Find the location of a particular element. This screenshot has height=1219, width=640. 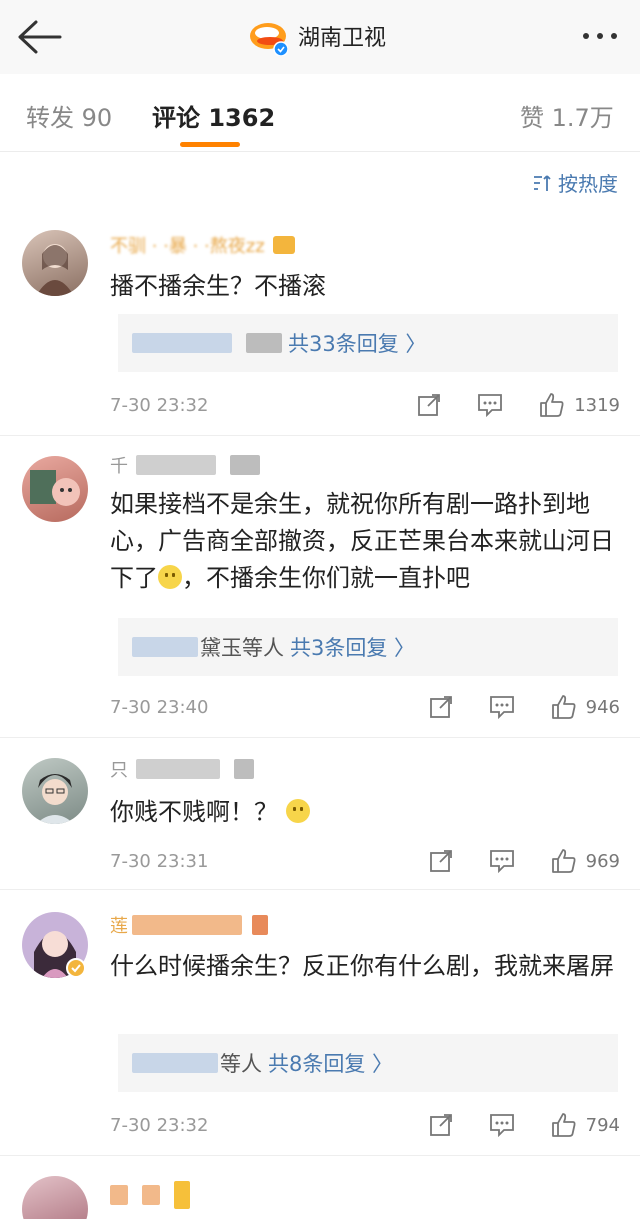

comment-actions: 946 is located at coordinates (507, 707).